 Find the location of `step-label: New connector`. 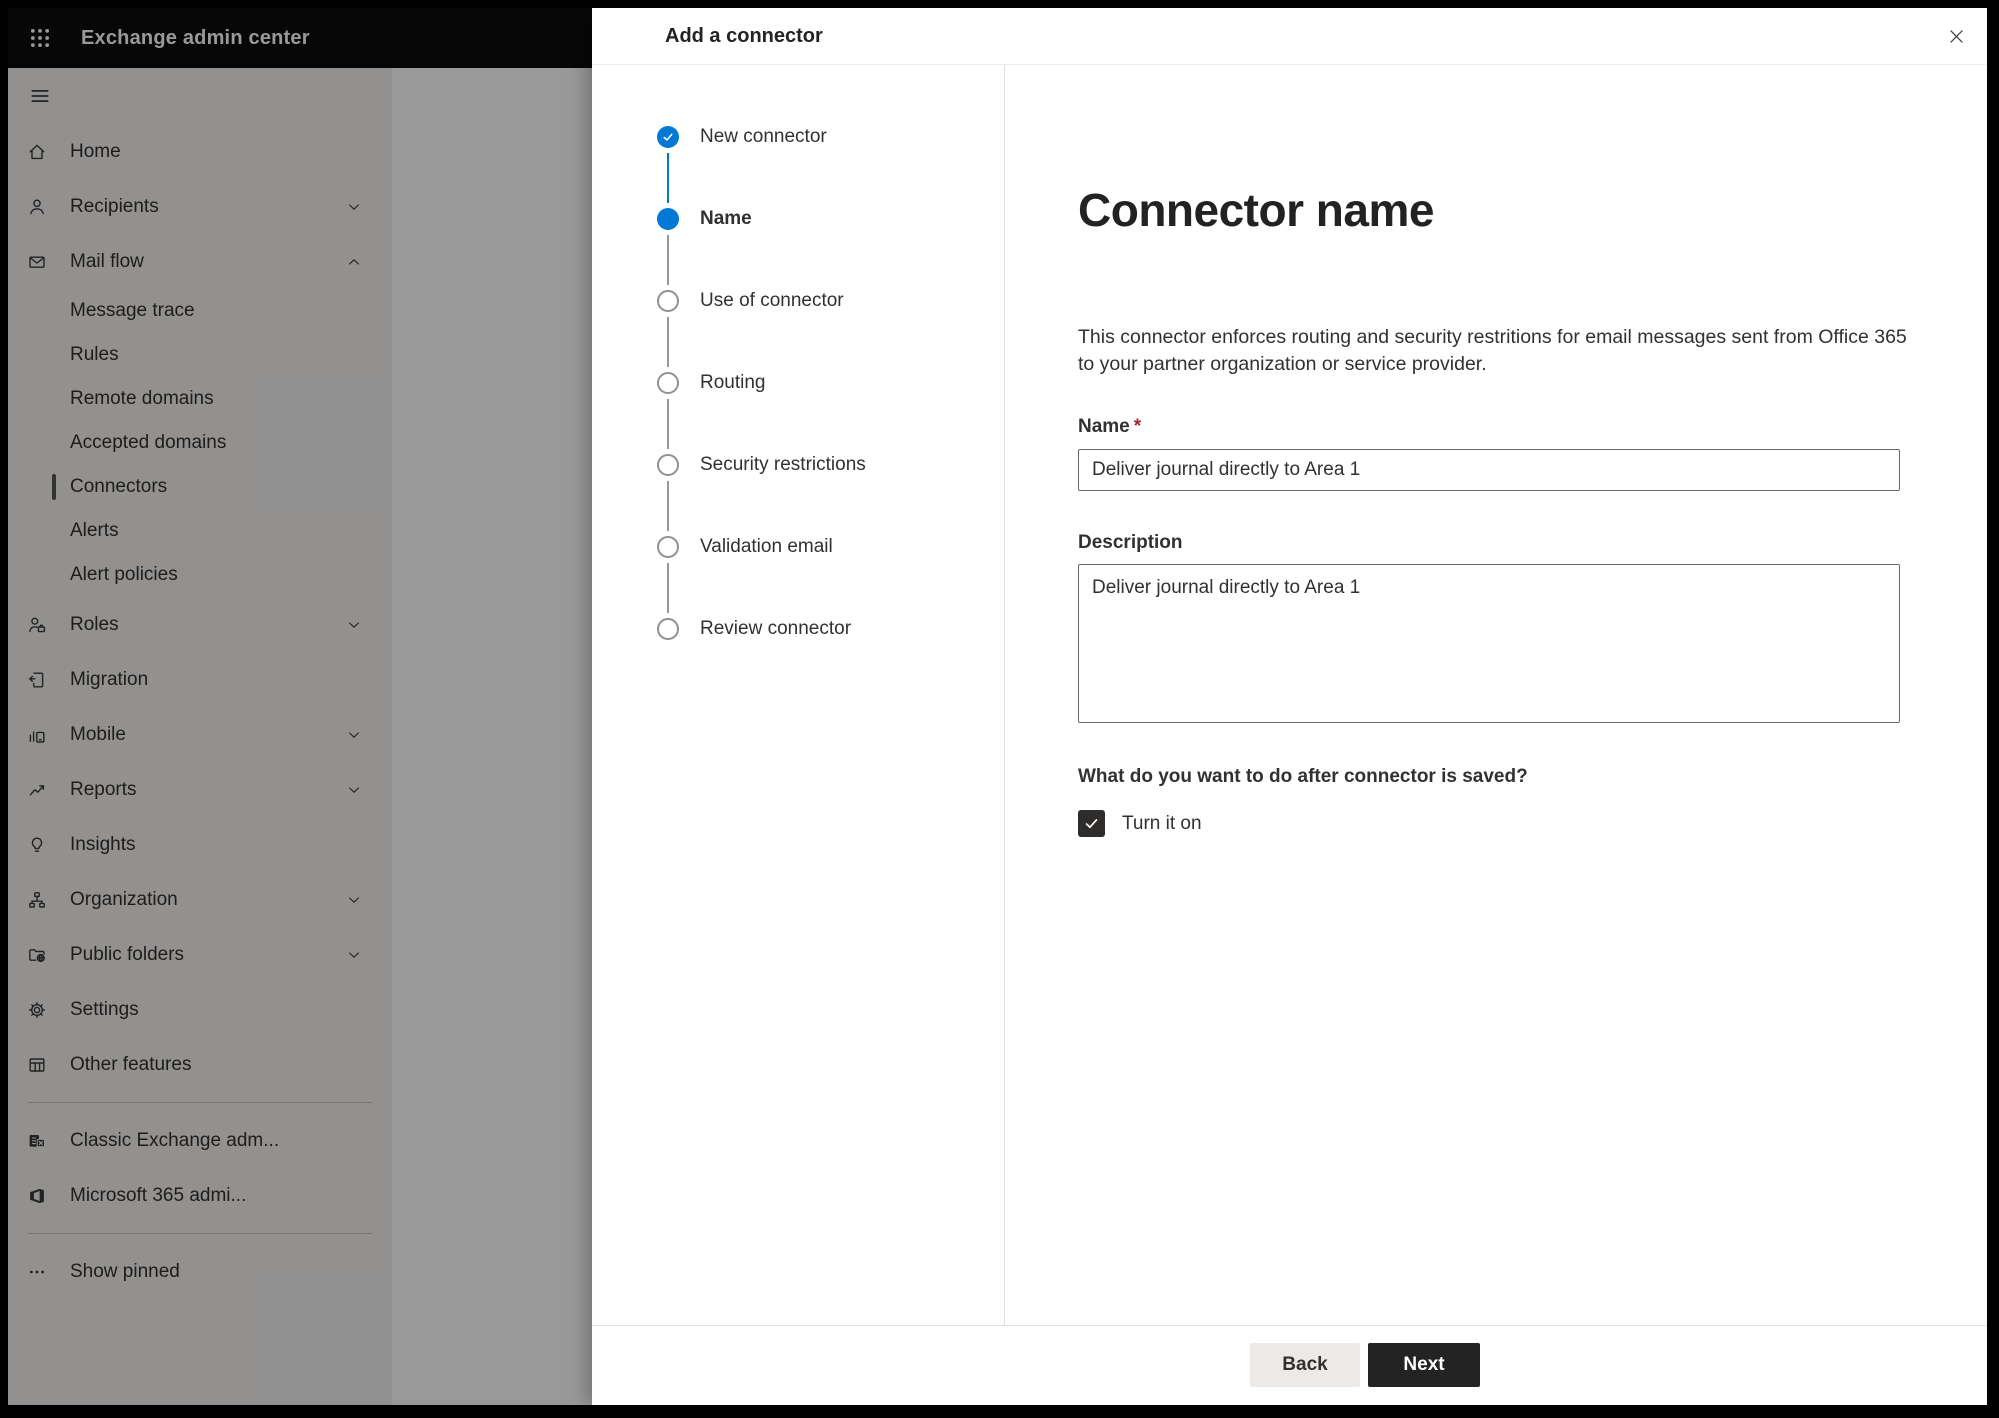

step-label: New connector is located at coordinates (763, 136).